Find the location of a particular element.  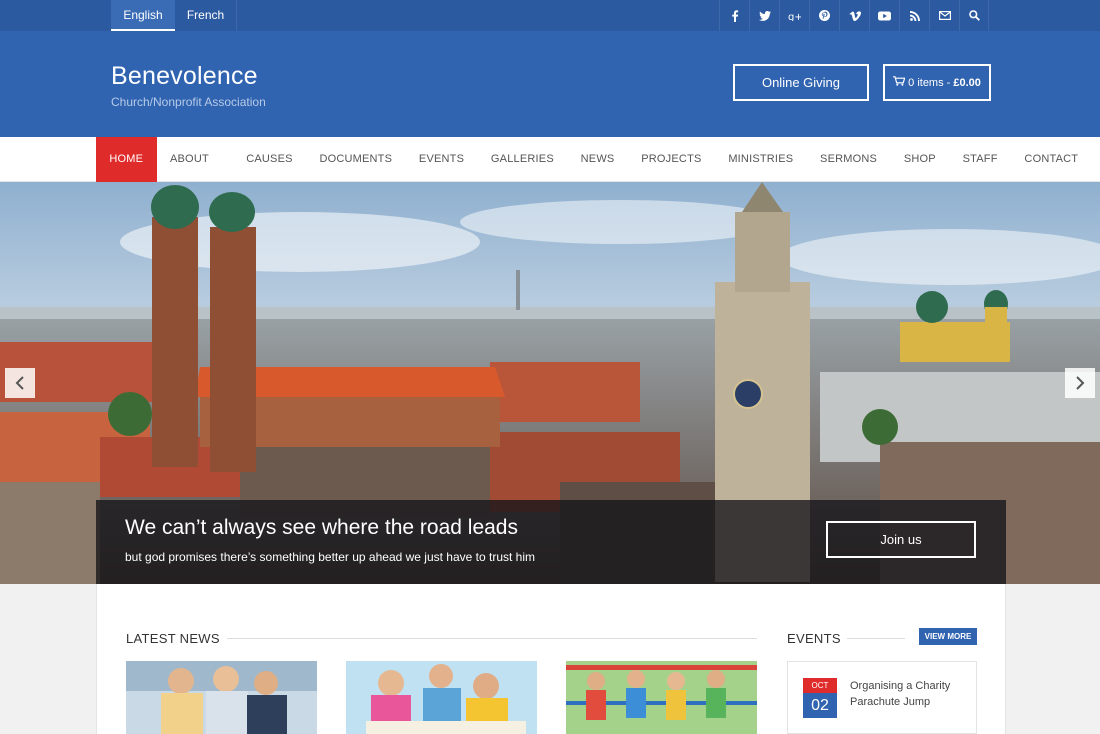

event-day: 02 is located at coordinates (820, 705).